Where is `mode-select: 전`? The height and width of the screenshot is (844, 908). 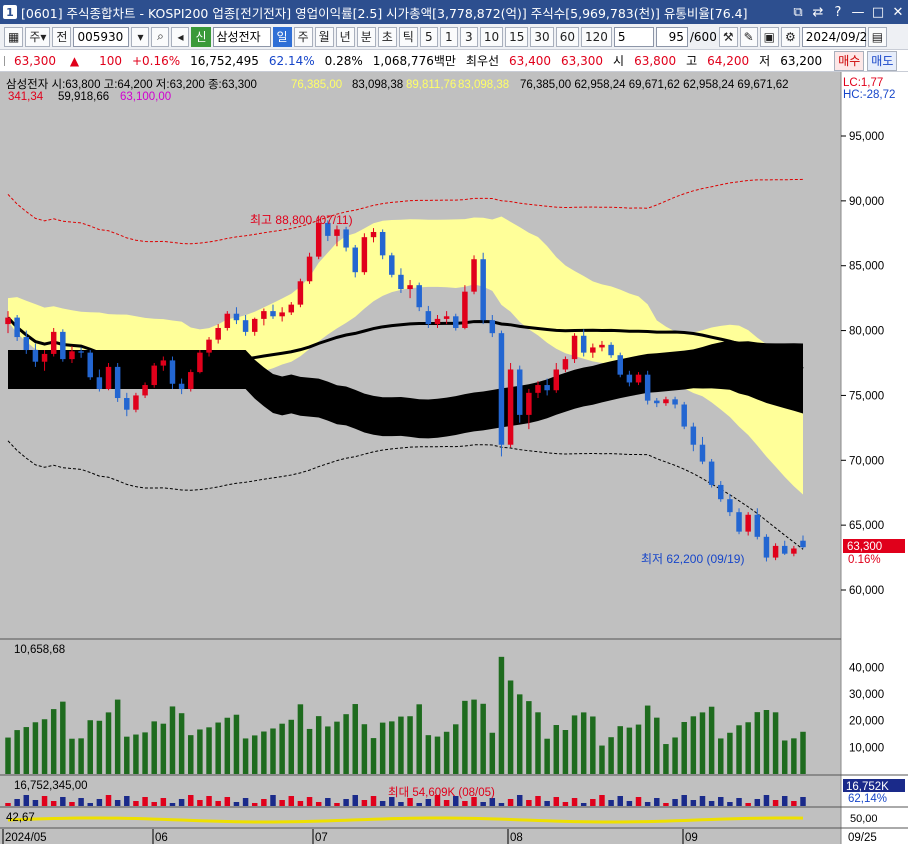
mode-select: 전 is located at coordinates (62, 36).